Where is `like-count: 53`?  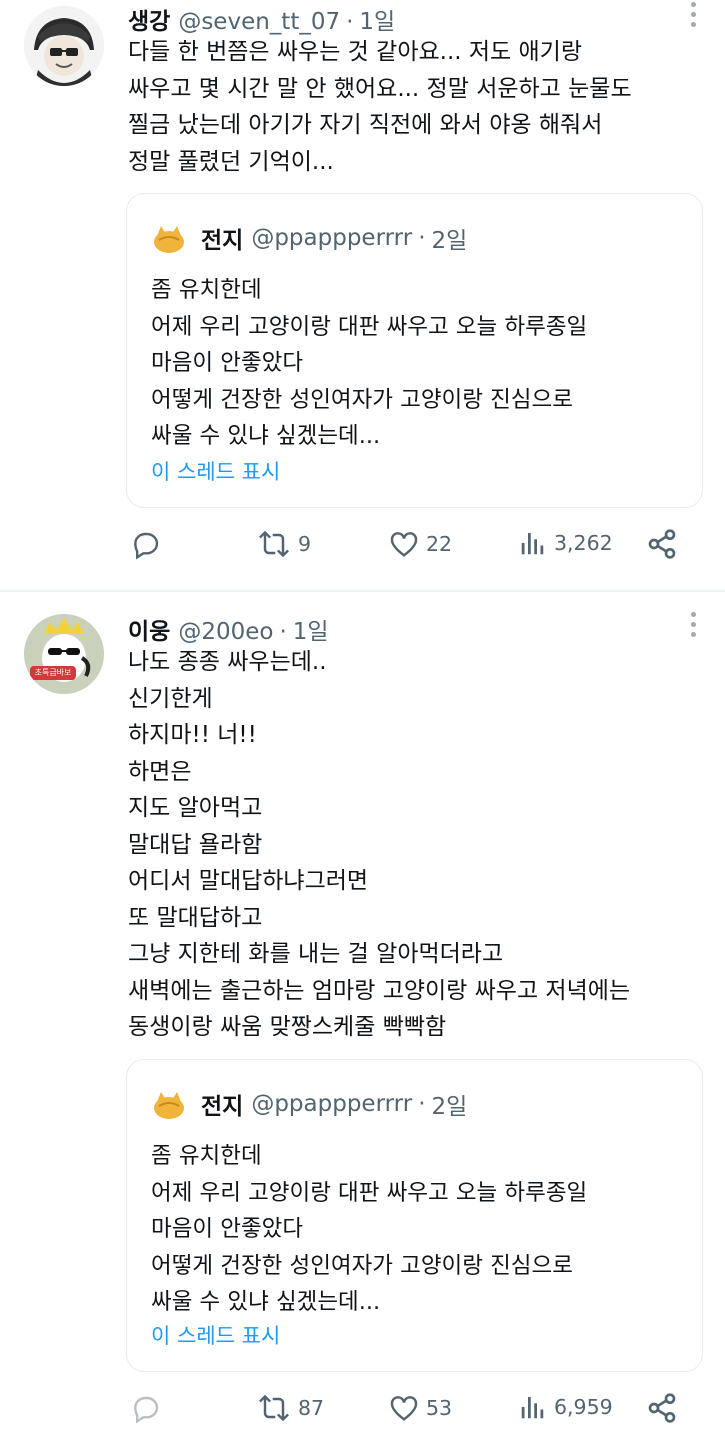
like-count: 53 is located at coordinates (439, 1408).